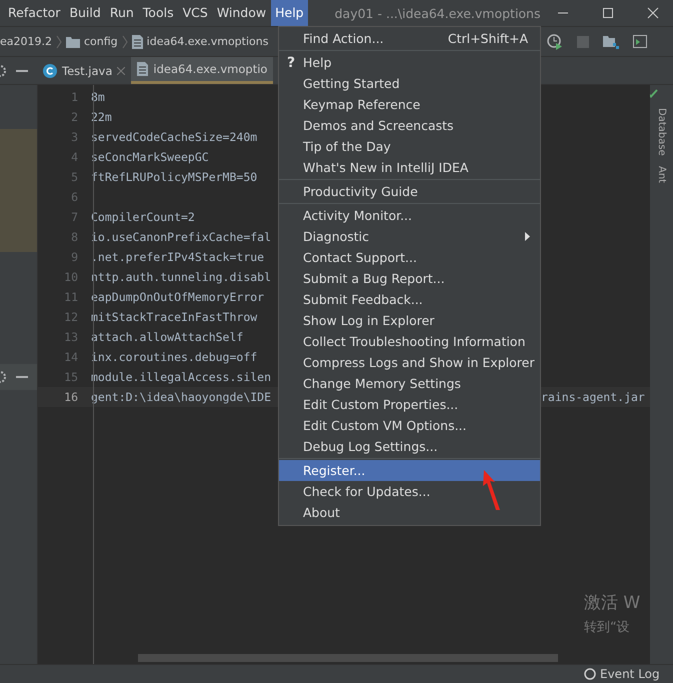 The width and height of the screenshot is (673, 683). What do you see at coordinates (74, 197) in the screenshot?
I see `line-number: 6` at bounding box center [74, 197].